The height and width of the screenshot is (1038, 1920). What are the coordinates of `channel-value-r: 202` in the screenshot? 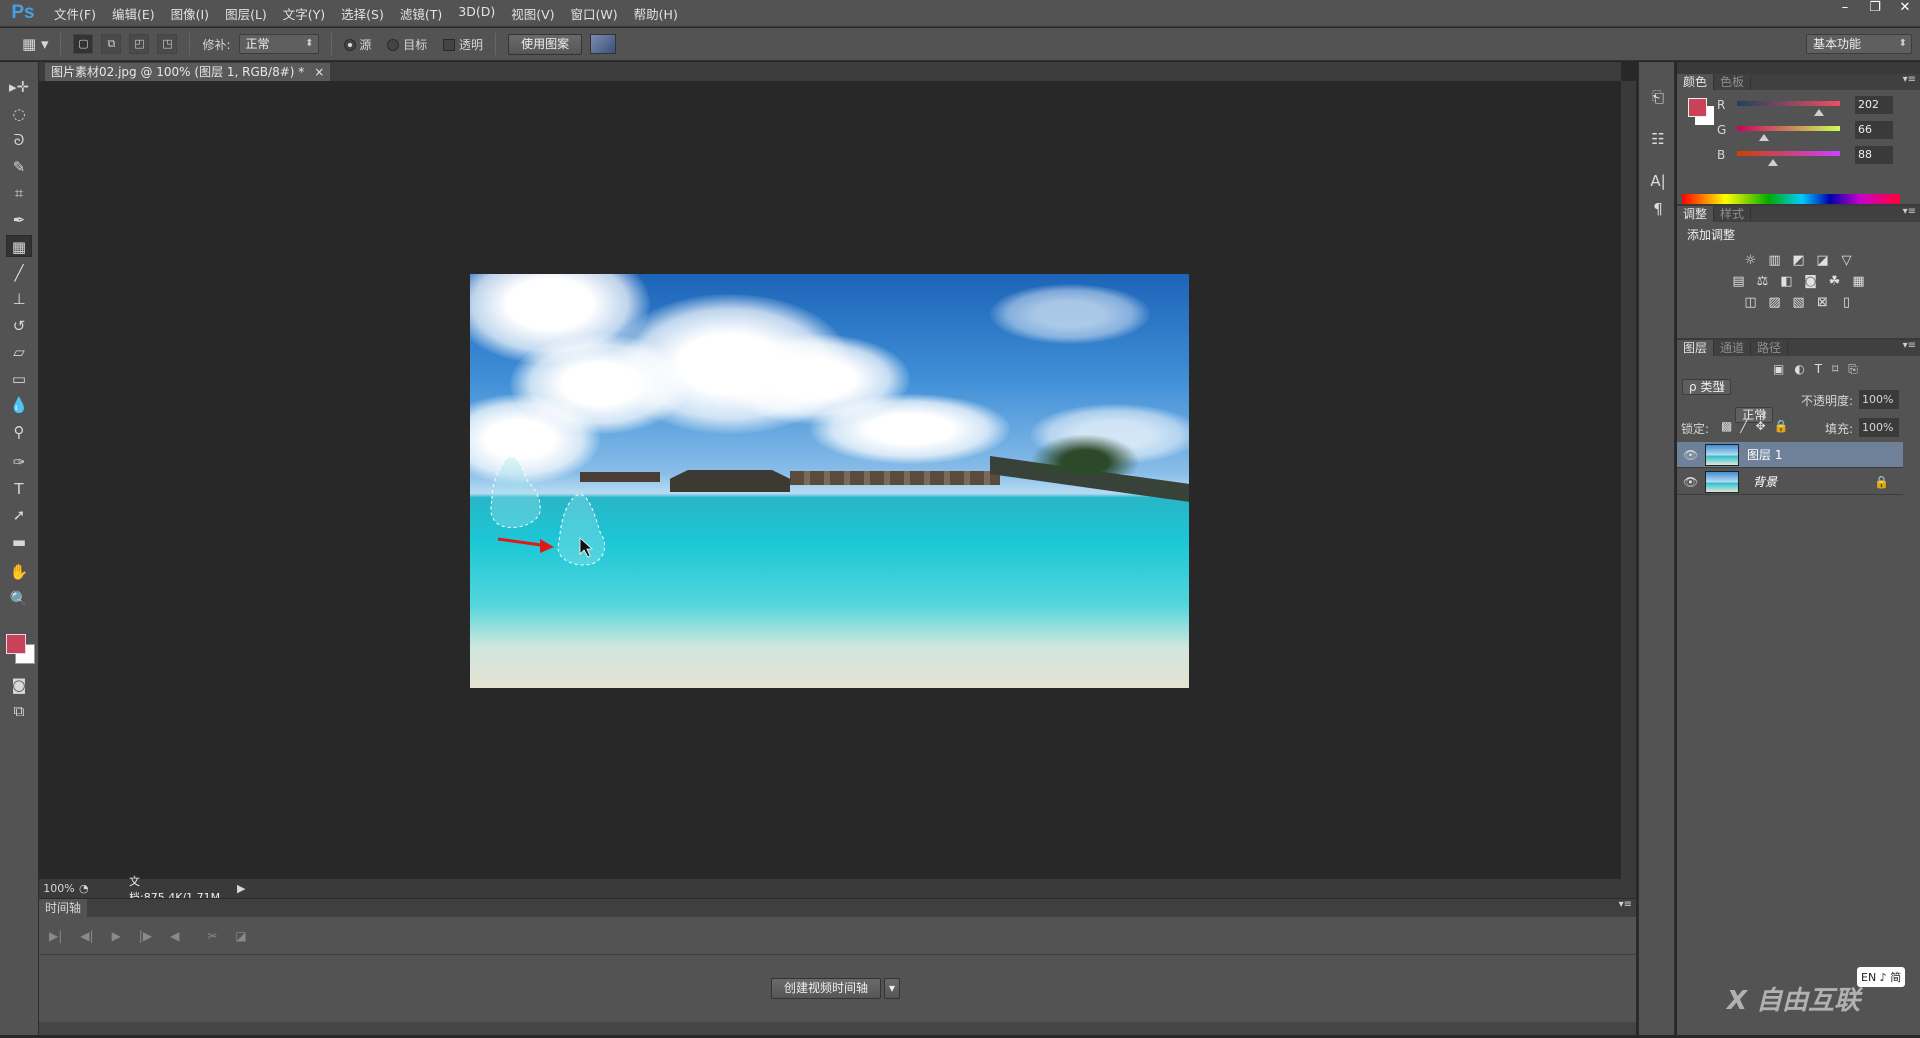 It's located at (1874, 105).